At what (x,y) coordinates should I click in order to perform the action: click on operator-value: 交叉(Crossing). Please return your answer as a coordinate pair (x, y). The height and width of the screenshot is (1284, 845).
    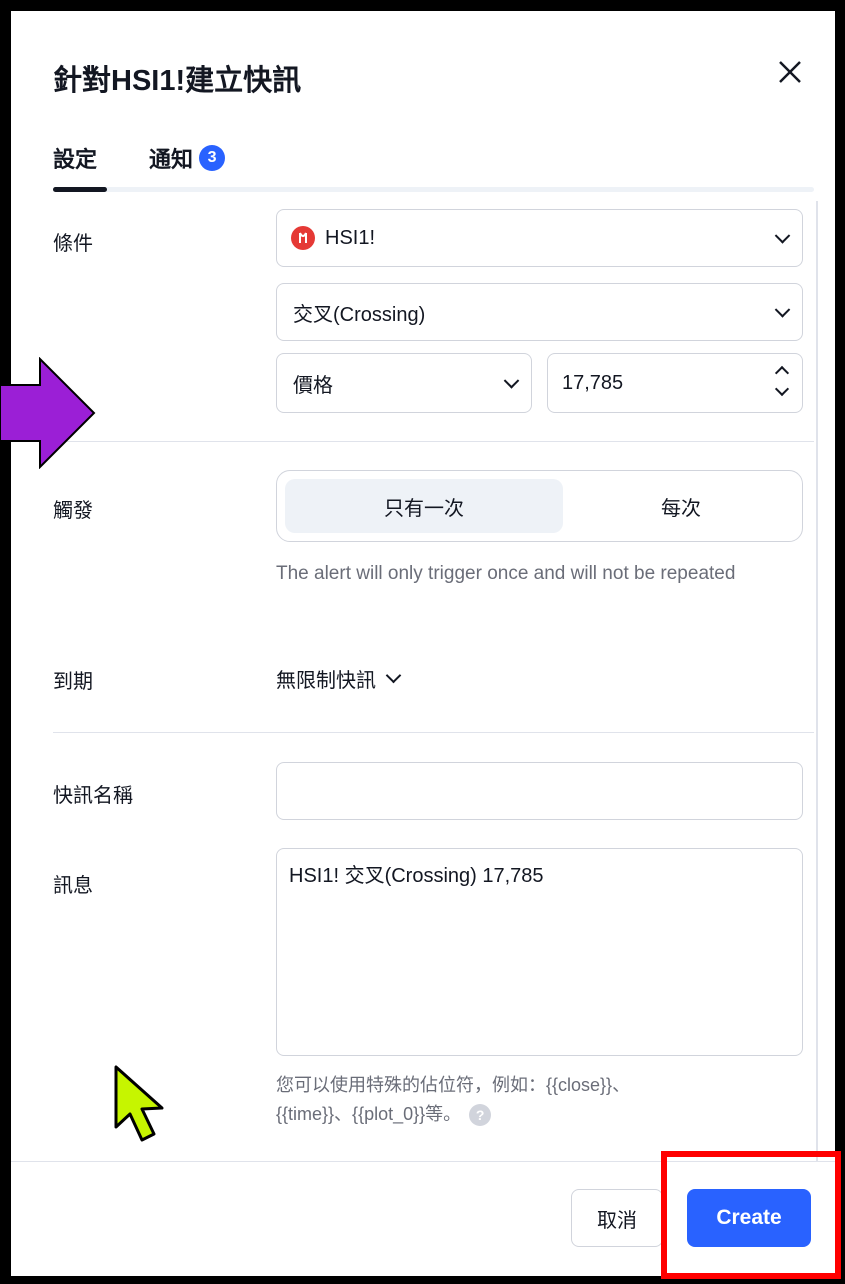
    Looking at the image, I should click on (359, 314).